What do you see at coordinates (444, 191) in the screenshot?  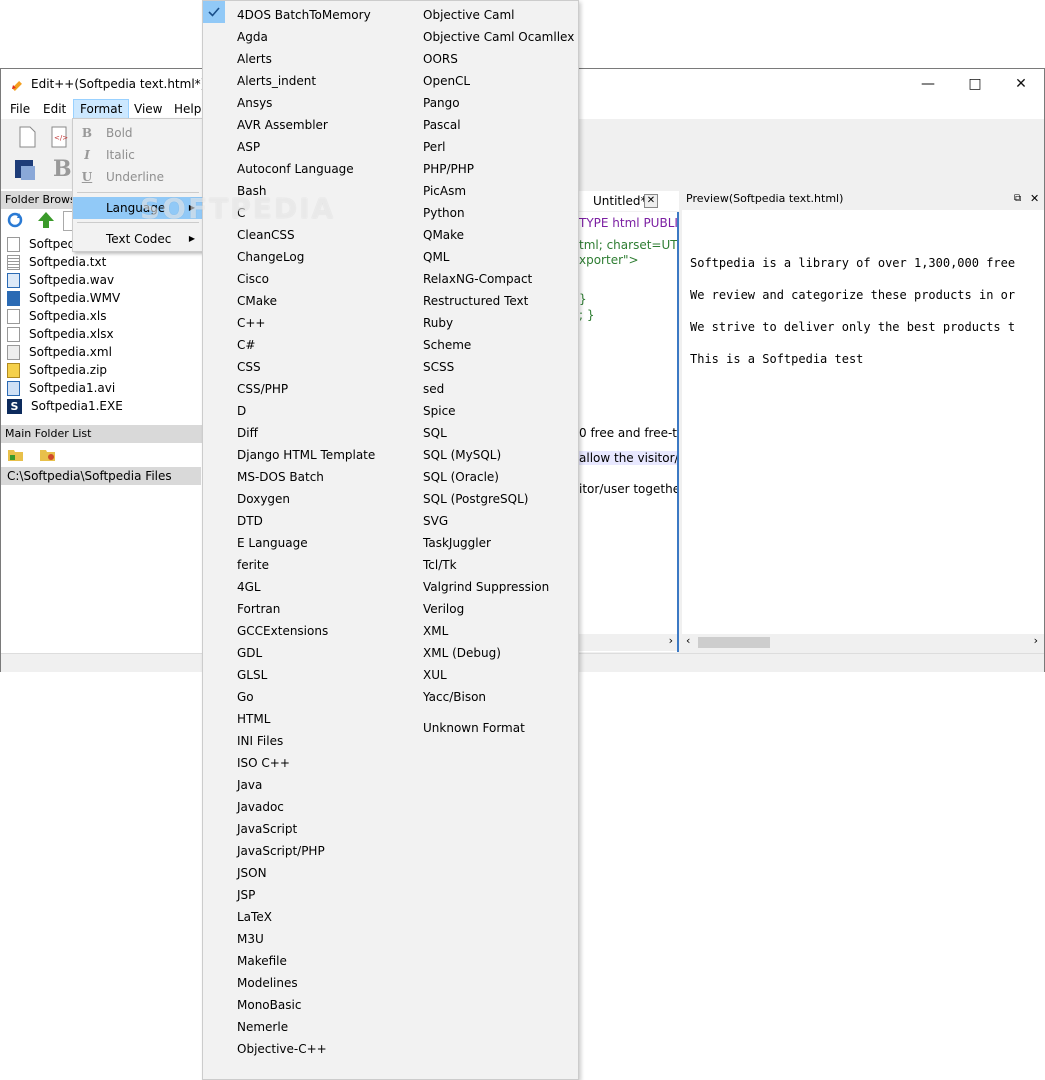 I see `lang-item-picasm: PicAsm` at bounding box center [444, 191].